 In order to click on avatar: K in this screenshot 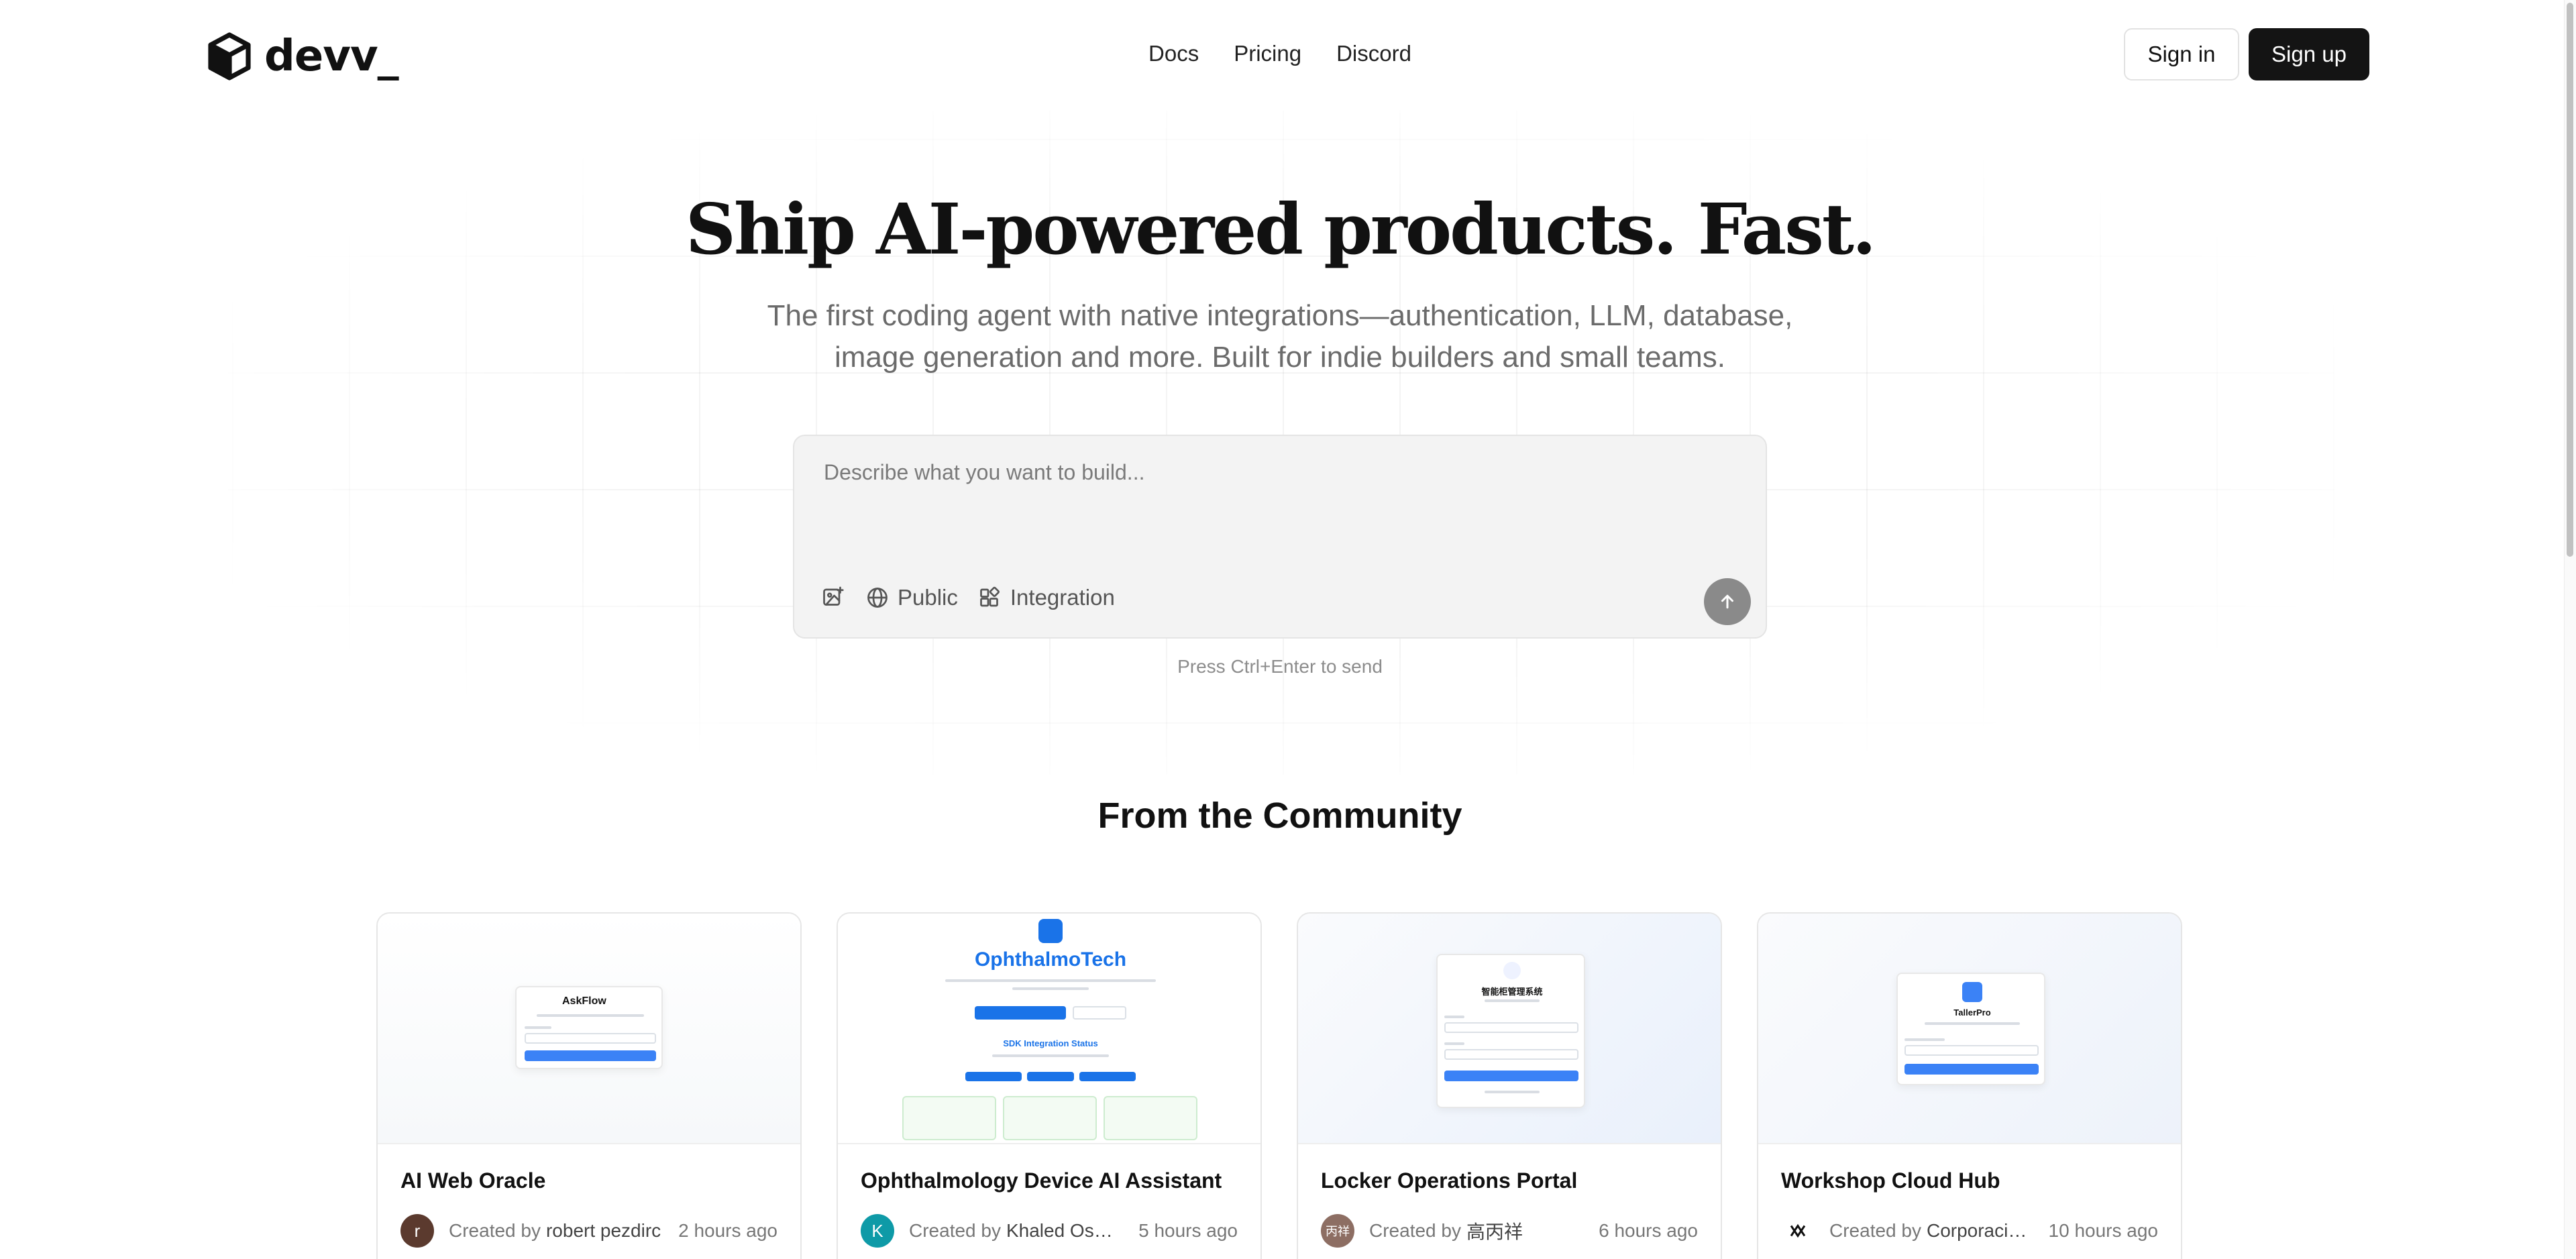, I will do `click(877, 1231)`.